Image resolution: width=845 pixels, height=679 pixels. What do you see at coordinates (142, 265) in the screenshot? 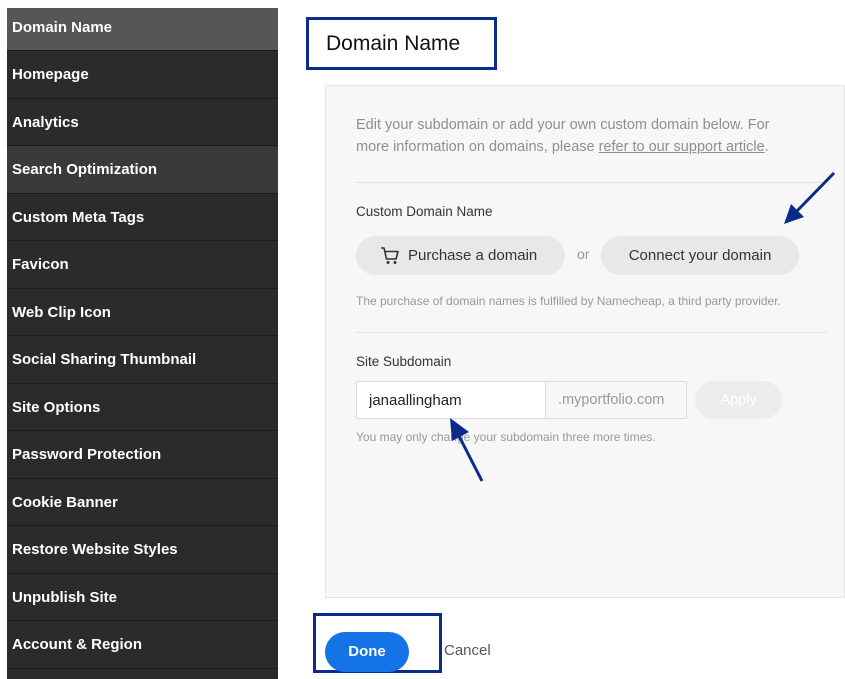
I see `sidebar-item-favicon: Favicon` at bounding box center [142, 265].